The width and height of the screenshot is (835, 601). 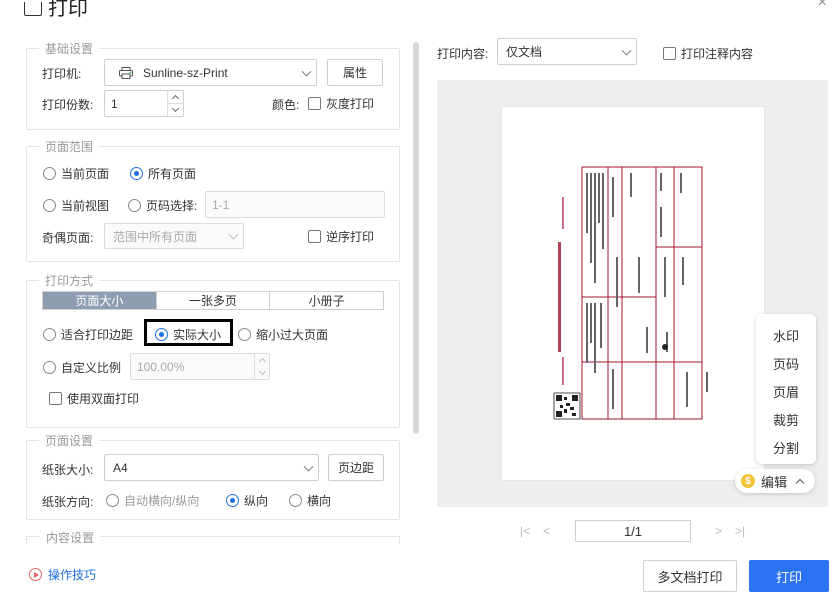 I want to click on copies-value: 1, so click(x=114, y=103).